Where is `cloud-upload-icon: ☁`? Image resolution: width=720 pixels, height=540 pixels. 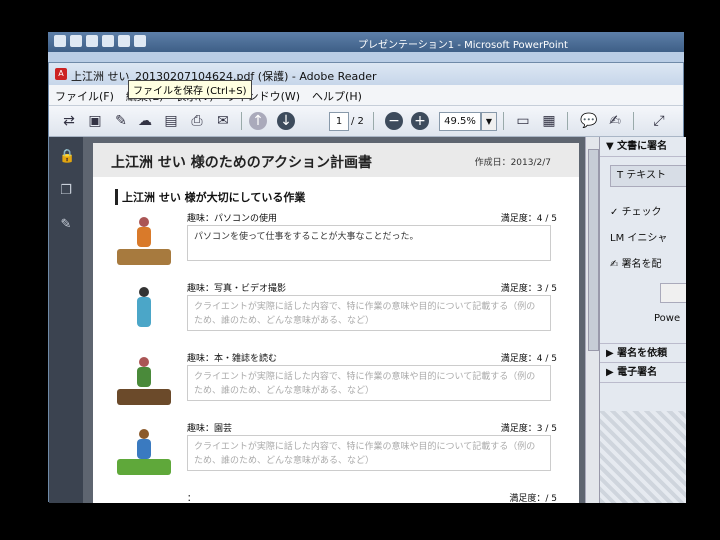 cloud-upload-icon: ☁ is located at coordinates (145, 121).